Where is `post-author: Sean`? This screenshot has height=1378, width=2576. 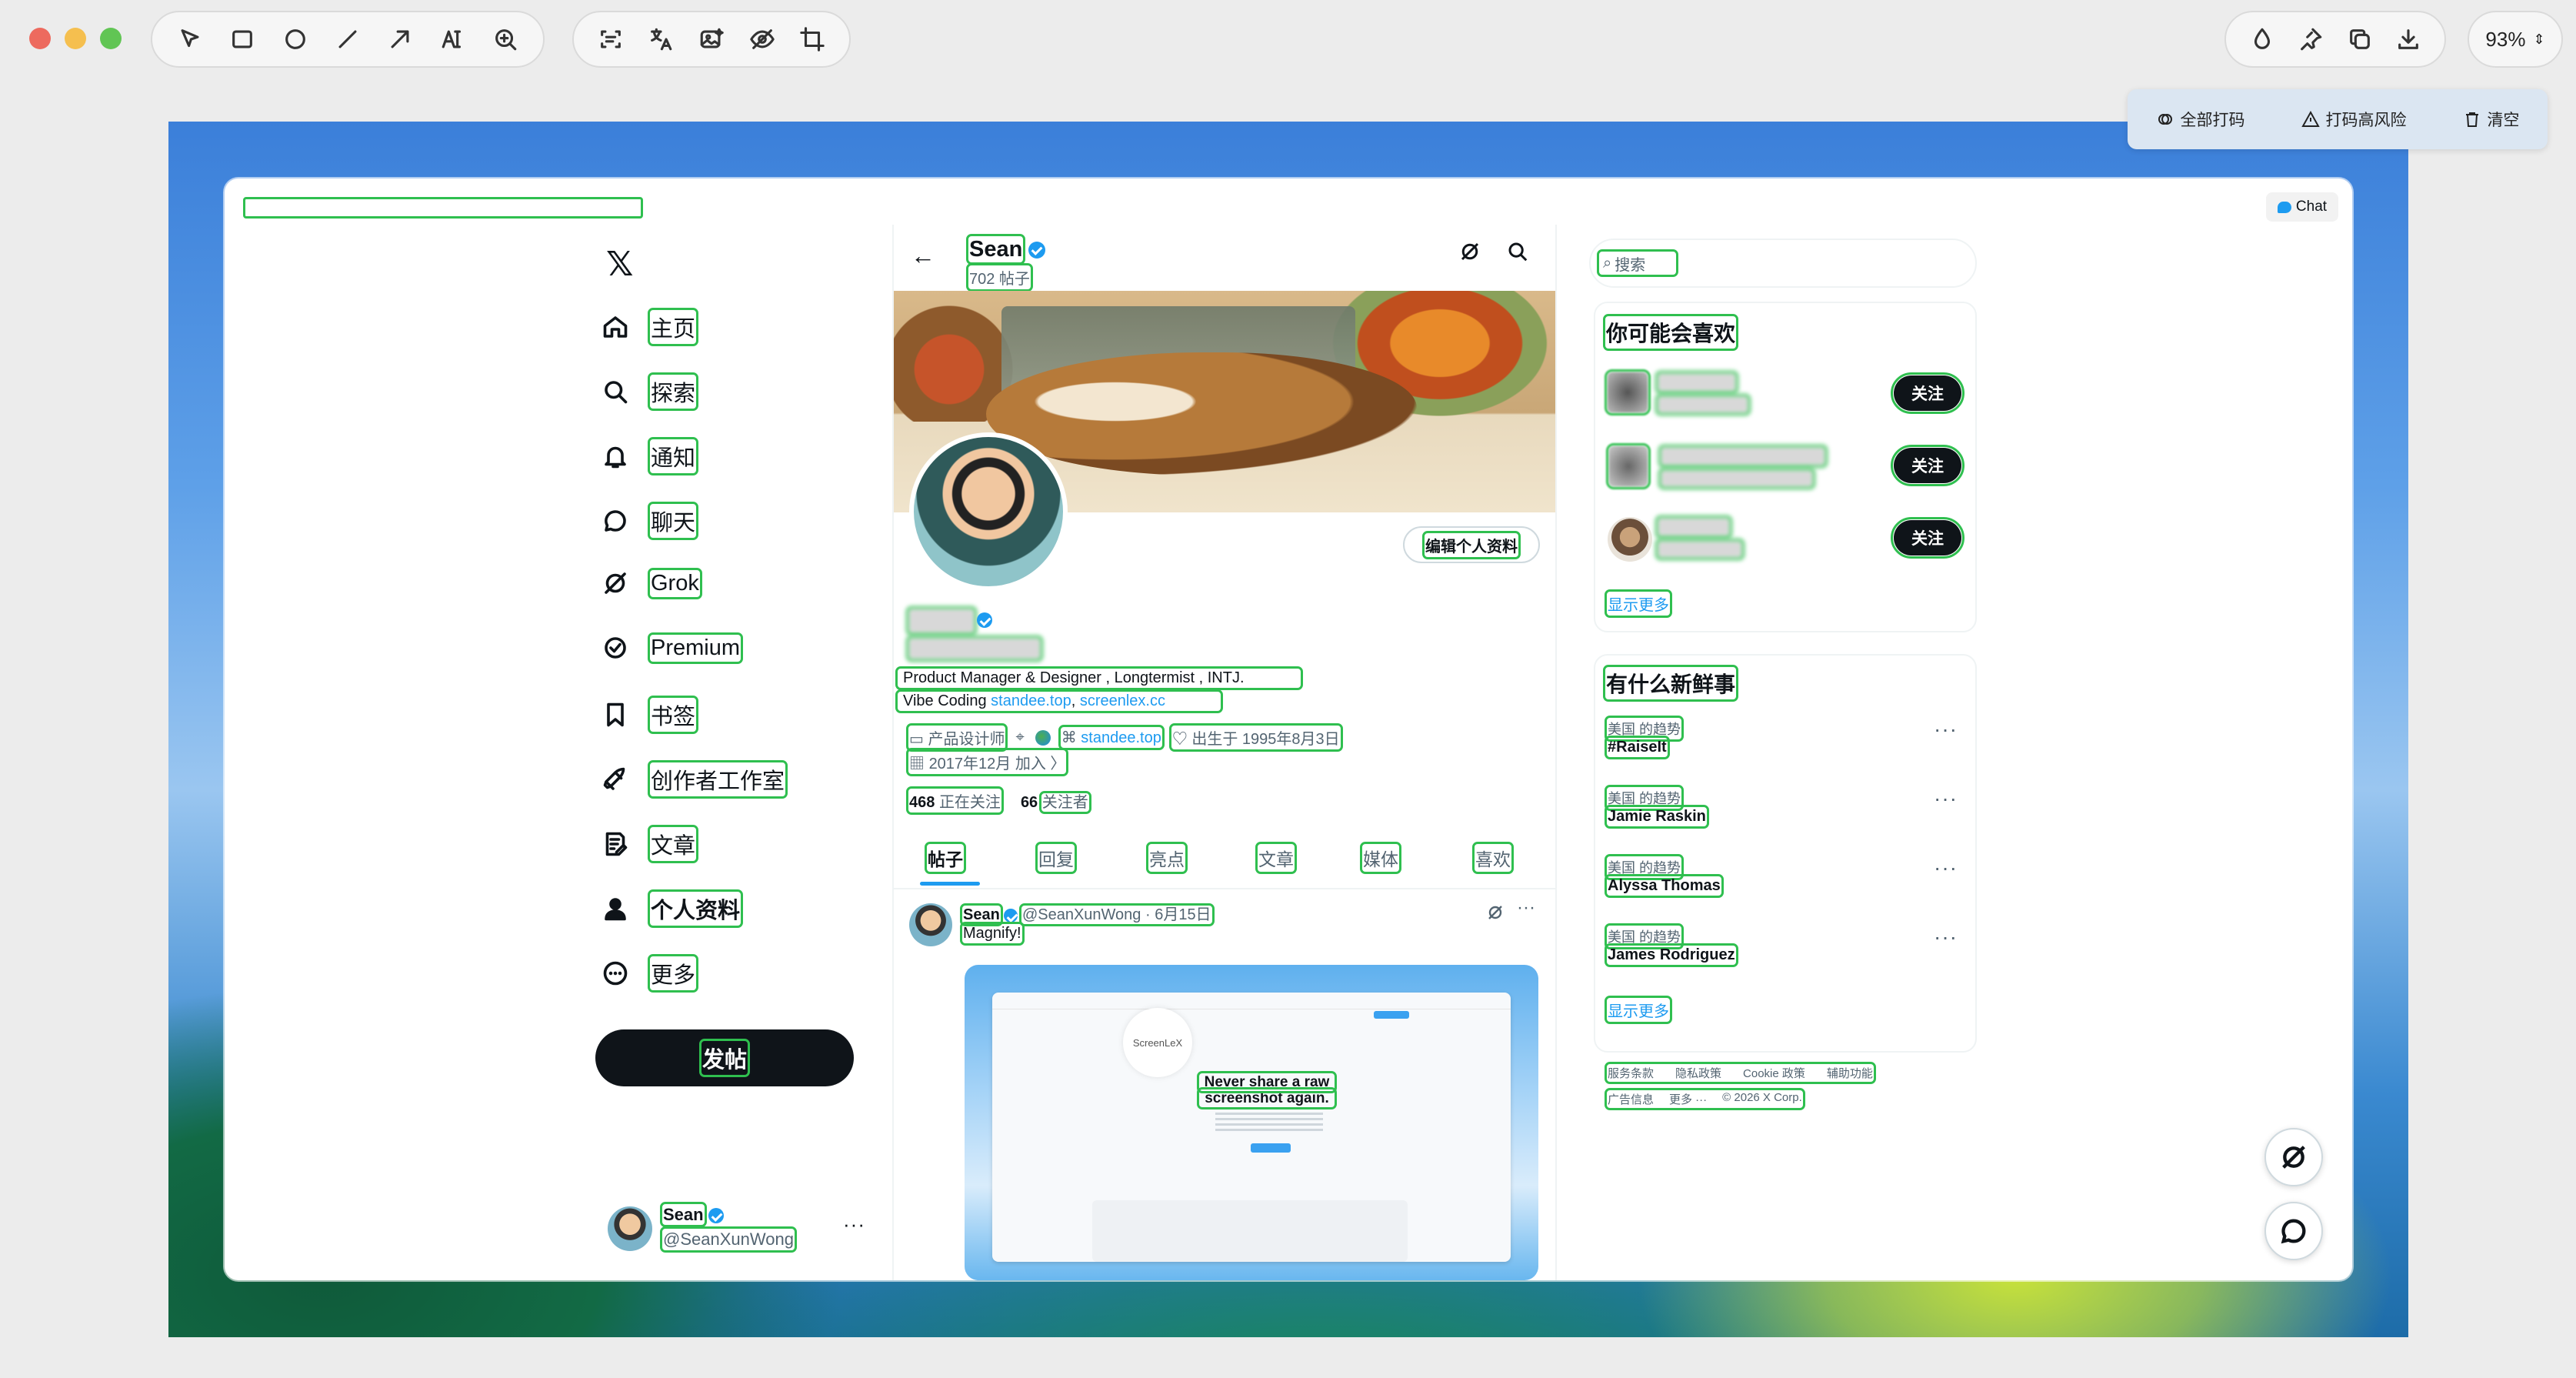 post-author: Sean is located at coordinates (981, 914).